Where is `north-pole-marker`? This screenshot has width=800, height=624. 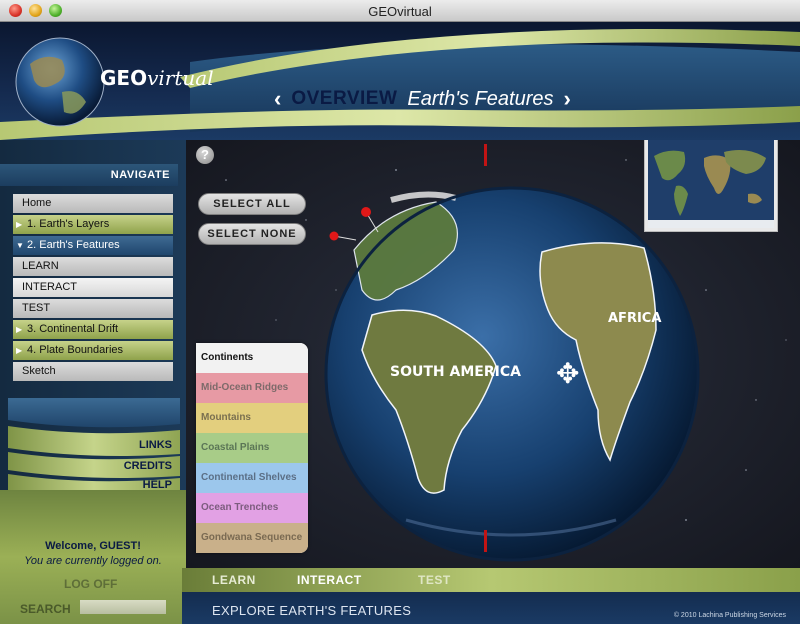 north-pole-marker is located at coordinates (485, 155).